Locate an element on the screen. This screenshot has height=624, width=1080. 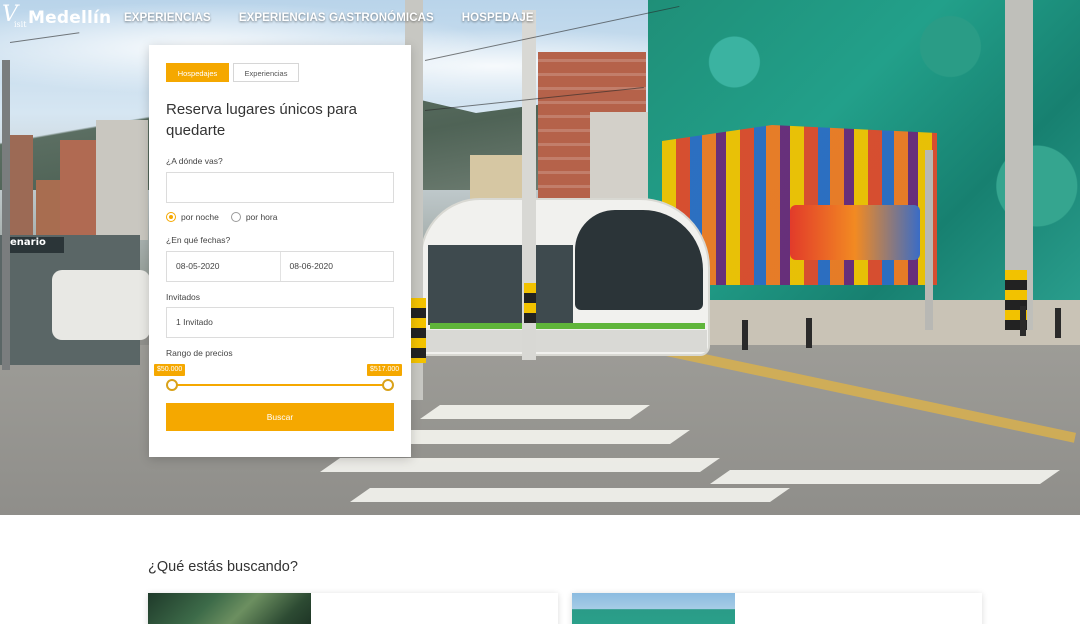
booking-tabs: Hospedajes Experiencias is located at coordinates (232, 72).